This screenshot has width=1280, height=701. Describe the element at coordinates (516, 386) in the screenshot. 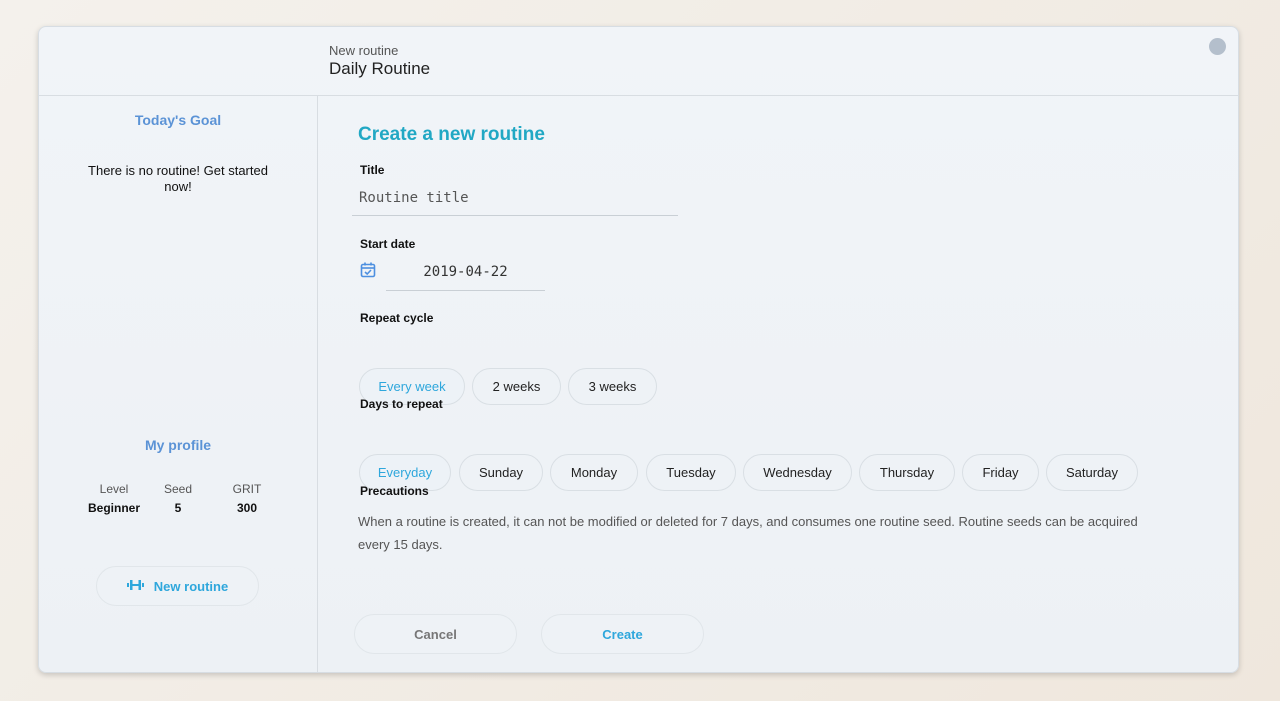

I see `cycle-2-weeks: 2 weeks` at that location.